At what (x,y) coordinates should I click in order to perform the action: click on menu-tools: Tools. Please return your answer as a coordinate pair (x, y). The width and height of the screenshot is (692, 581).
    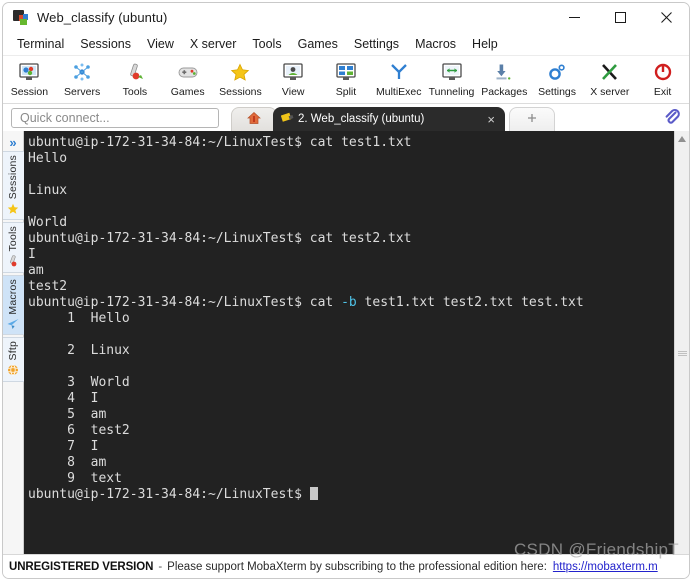
    Looking at the image, I should click on (266, 44).